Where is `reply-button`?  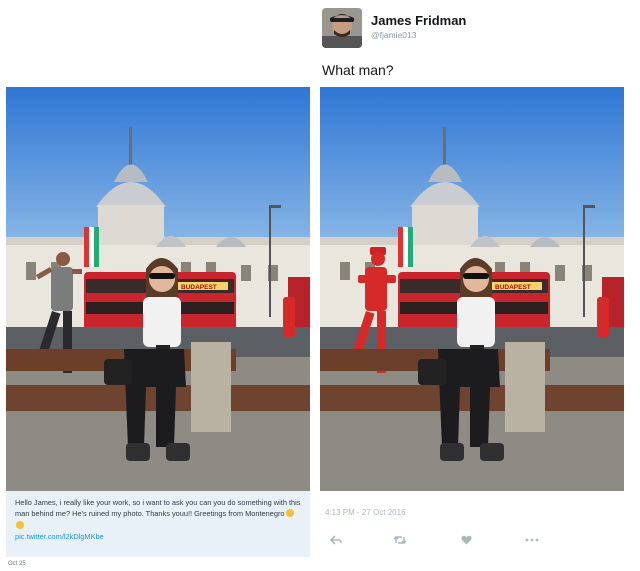 reply-button is located at coordinates (336, 540).